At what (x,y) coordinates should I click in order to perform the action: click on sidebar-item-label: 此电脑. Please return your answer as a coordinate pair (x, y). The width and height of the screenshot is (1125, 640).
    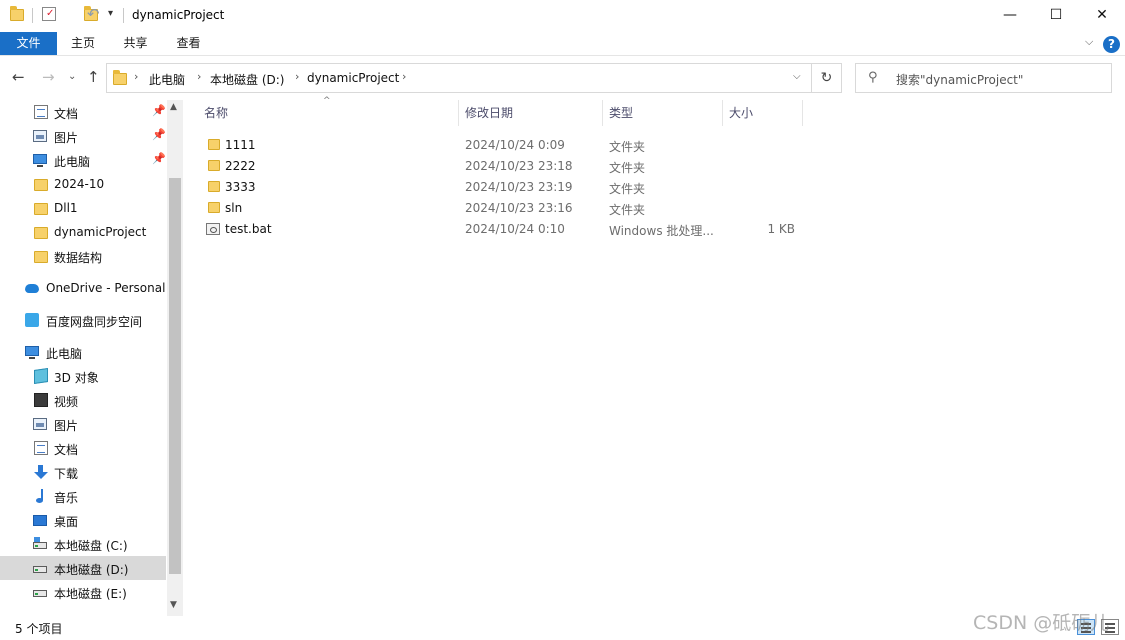
    Looking at the image, I should click on (72, 162).